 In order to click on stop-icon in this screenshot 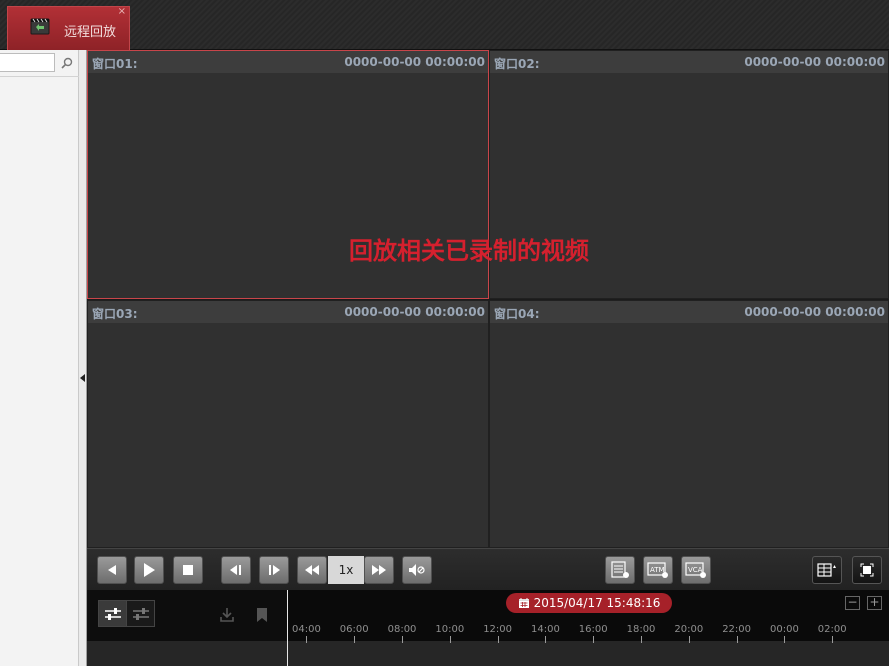, I will do `click(188, 570)`.